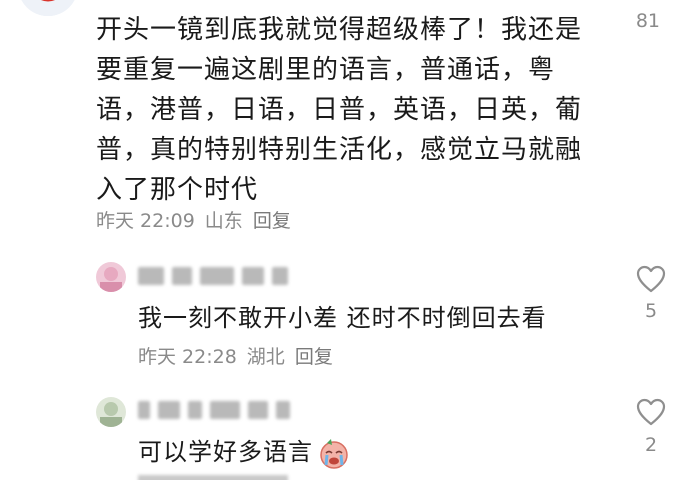  I want to click on crying-face-emoji-icon, so click(334, 453).